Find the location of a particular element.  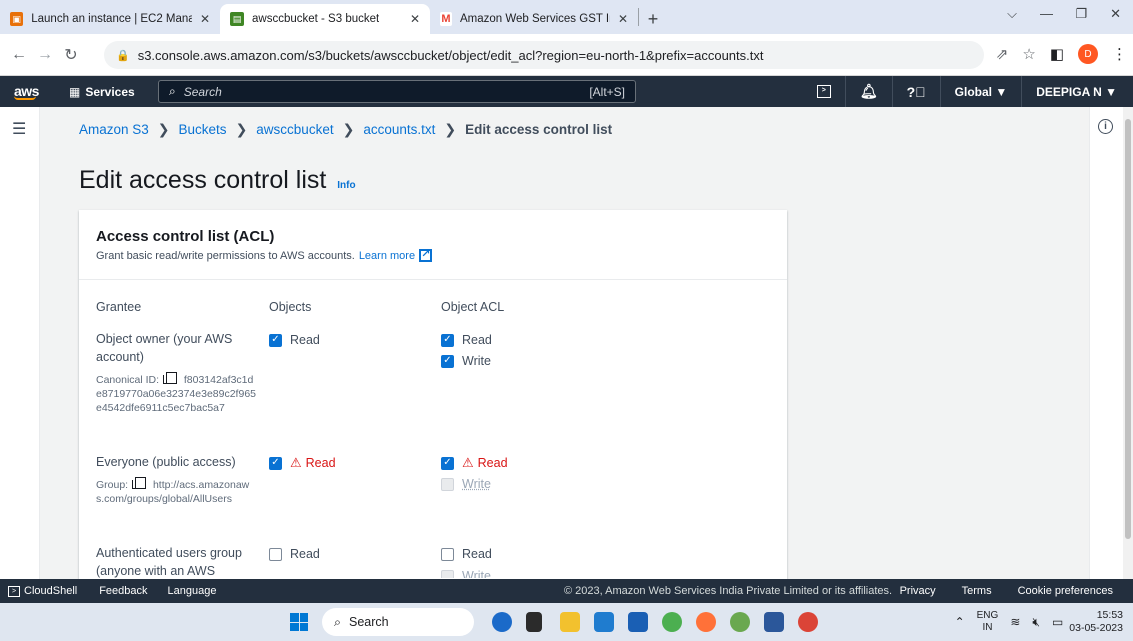

everyone-objects-read-checkbox: ✓ ⚠ Read is located at coordinates (302, 463).